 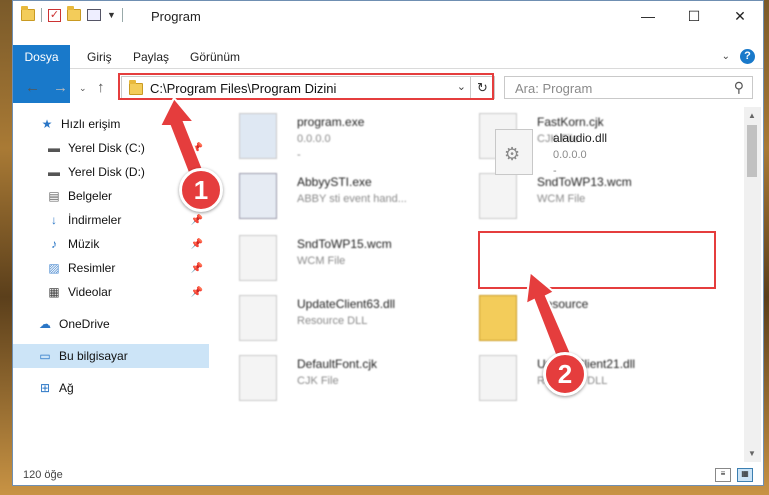 What do you see at coordinates (151, 57) in the screenshot?
I see `tab-share: Paylaş` at bounding box center [151, 57].